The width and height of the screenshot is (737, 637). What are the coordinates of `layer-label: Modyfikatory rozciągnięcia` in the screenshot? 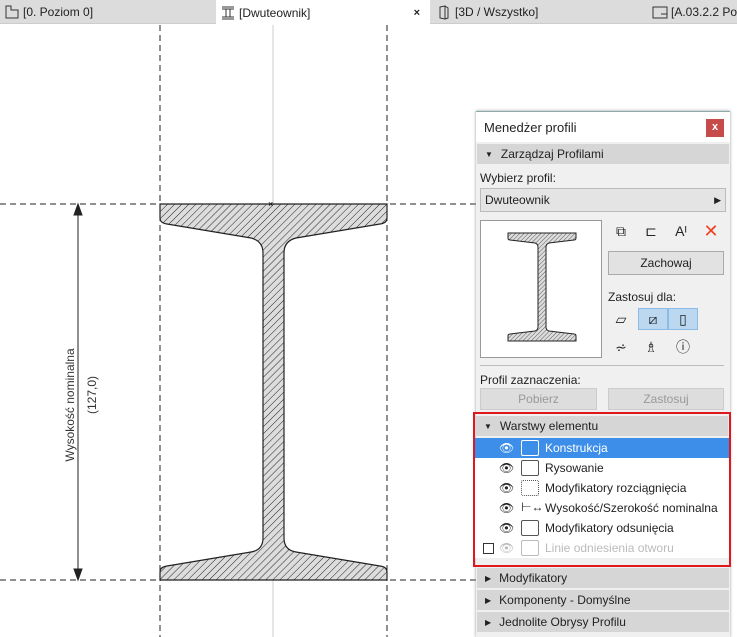 It's located at (616, 488).